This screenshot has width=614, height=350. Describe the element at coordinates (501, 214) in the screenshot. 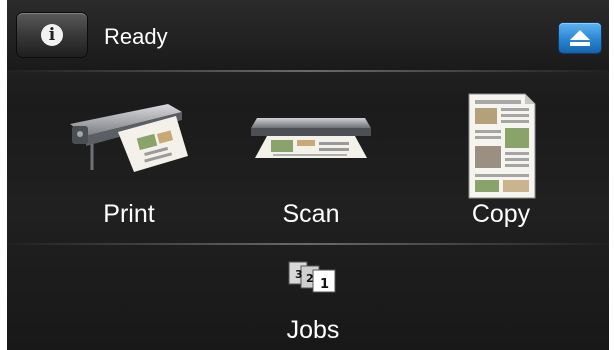

I see `copy-label: Copy` at that location.